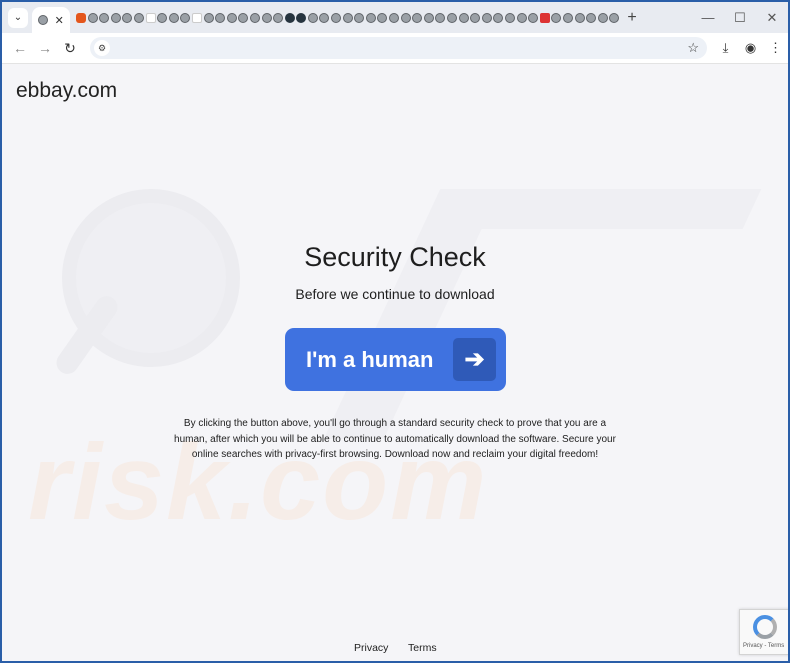 This screenshot has height=663, width=790. What do you see at coordinates (395, 294) in the screenshot?
I see `page-subtitle: Before we continue to download` at bounding box center [395, 294].